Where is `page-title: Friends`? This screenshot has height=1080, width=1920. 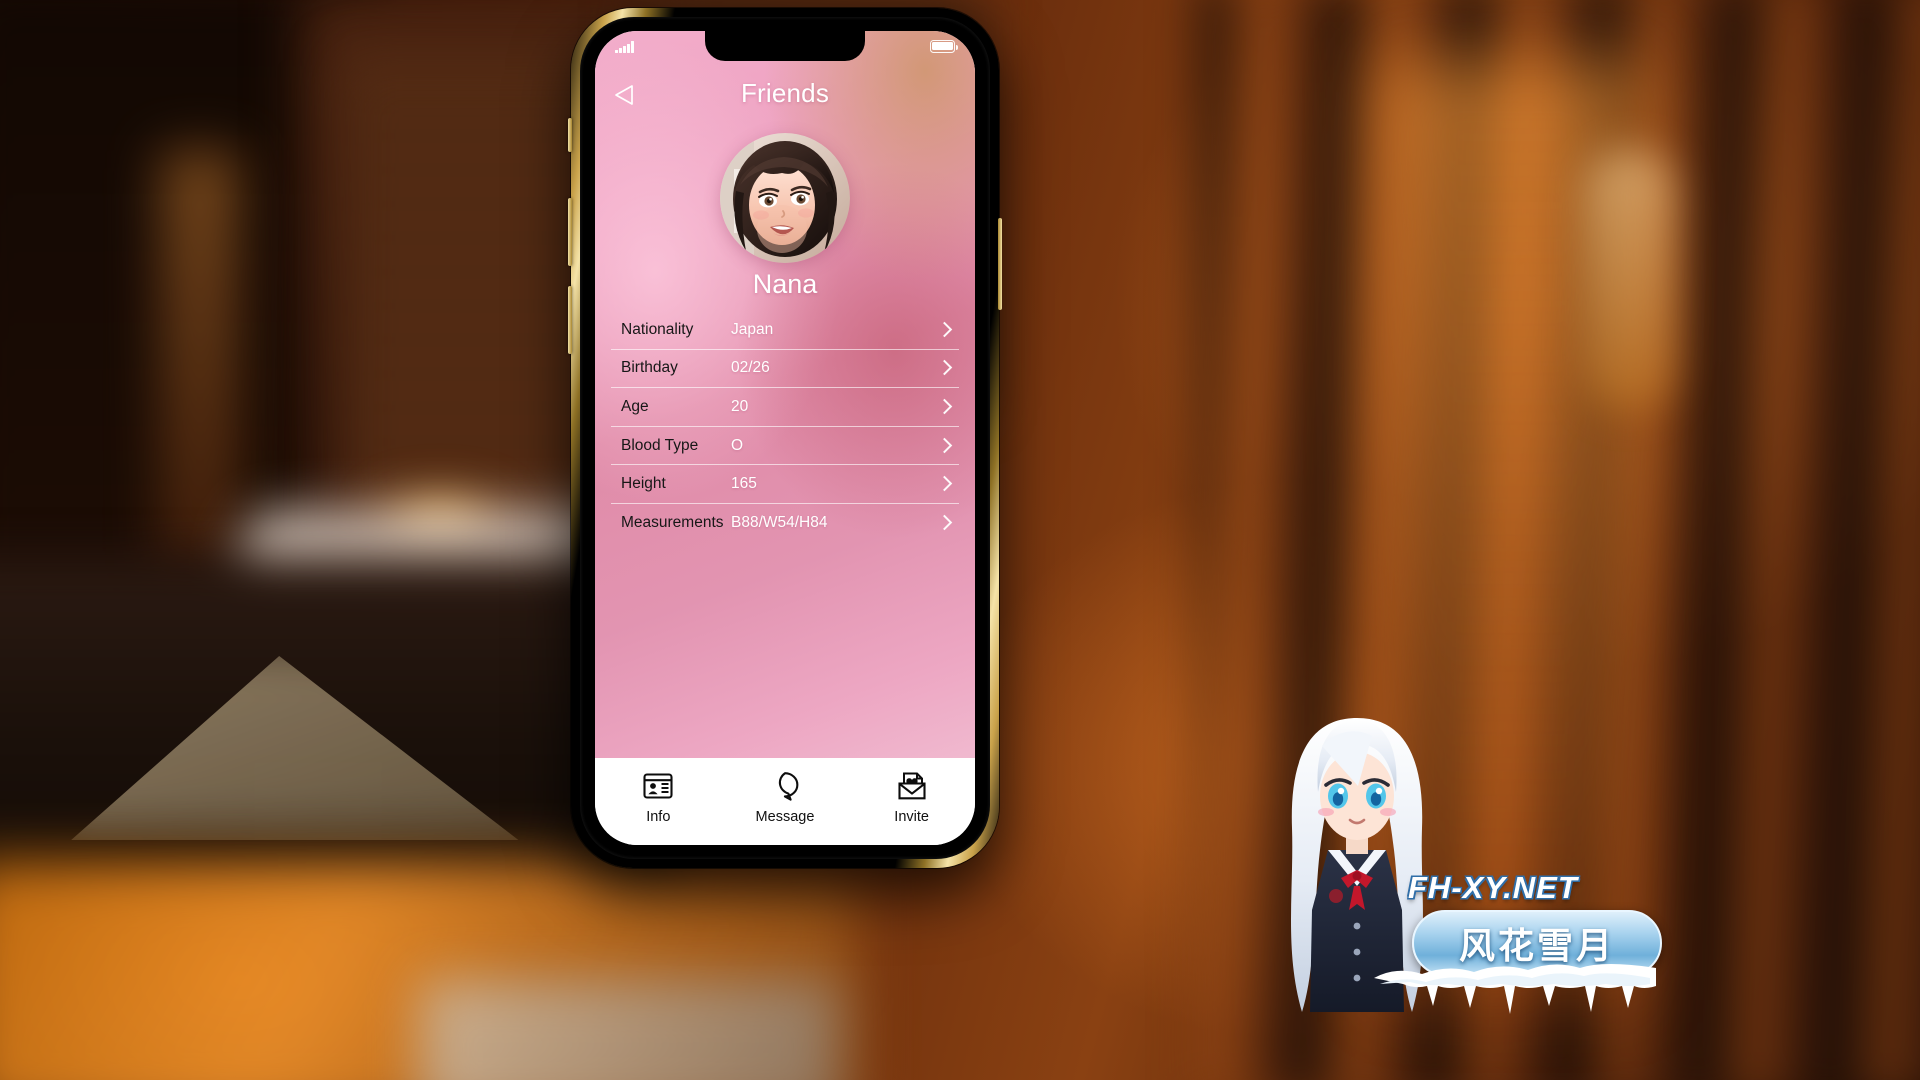 page-title: Friends is located at coordinates (785, 93).